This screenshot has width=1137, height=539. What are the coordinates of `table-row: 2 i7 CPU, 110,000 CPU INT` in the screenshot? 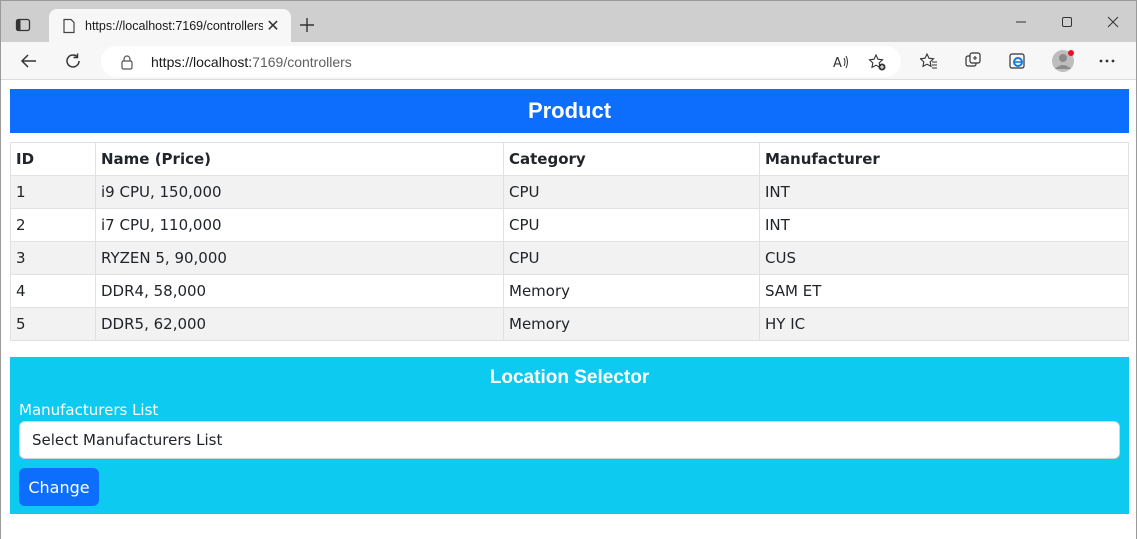 It's located at (569, 225).